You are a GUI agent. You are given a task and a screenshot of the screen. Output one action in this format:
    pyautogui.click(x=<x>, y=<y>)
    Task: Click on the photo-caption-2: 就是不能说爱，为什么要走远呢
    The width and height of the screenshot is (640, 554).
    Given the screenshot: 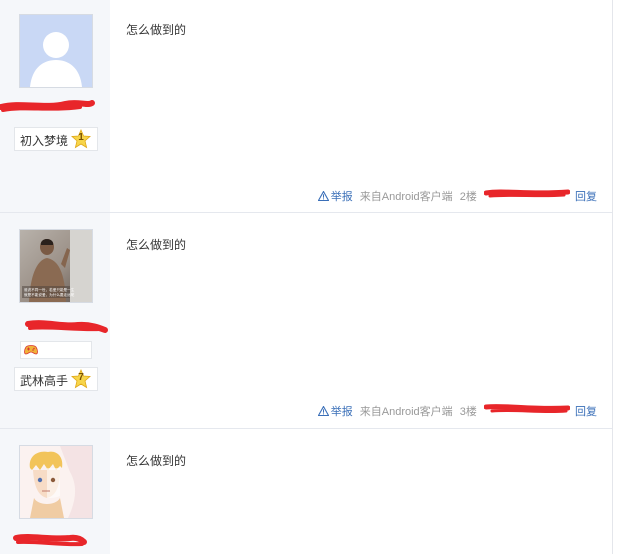 What is the action you would take?
    pyautogui.click(x=49, y=294)
    